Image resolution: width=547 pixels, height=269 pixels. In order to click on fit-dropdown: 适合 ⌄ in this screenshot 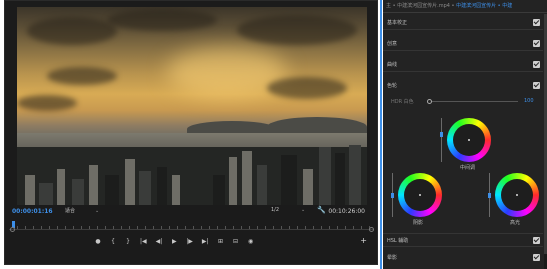, I will do `click(82, 210)`.